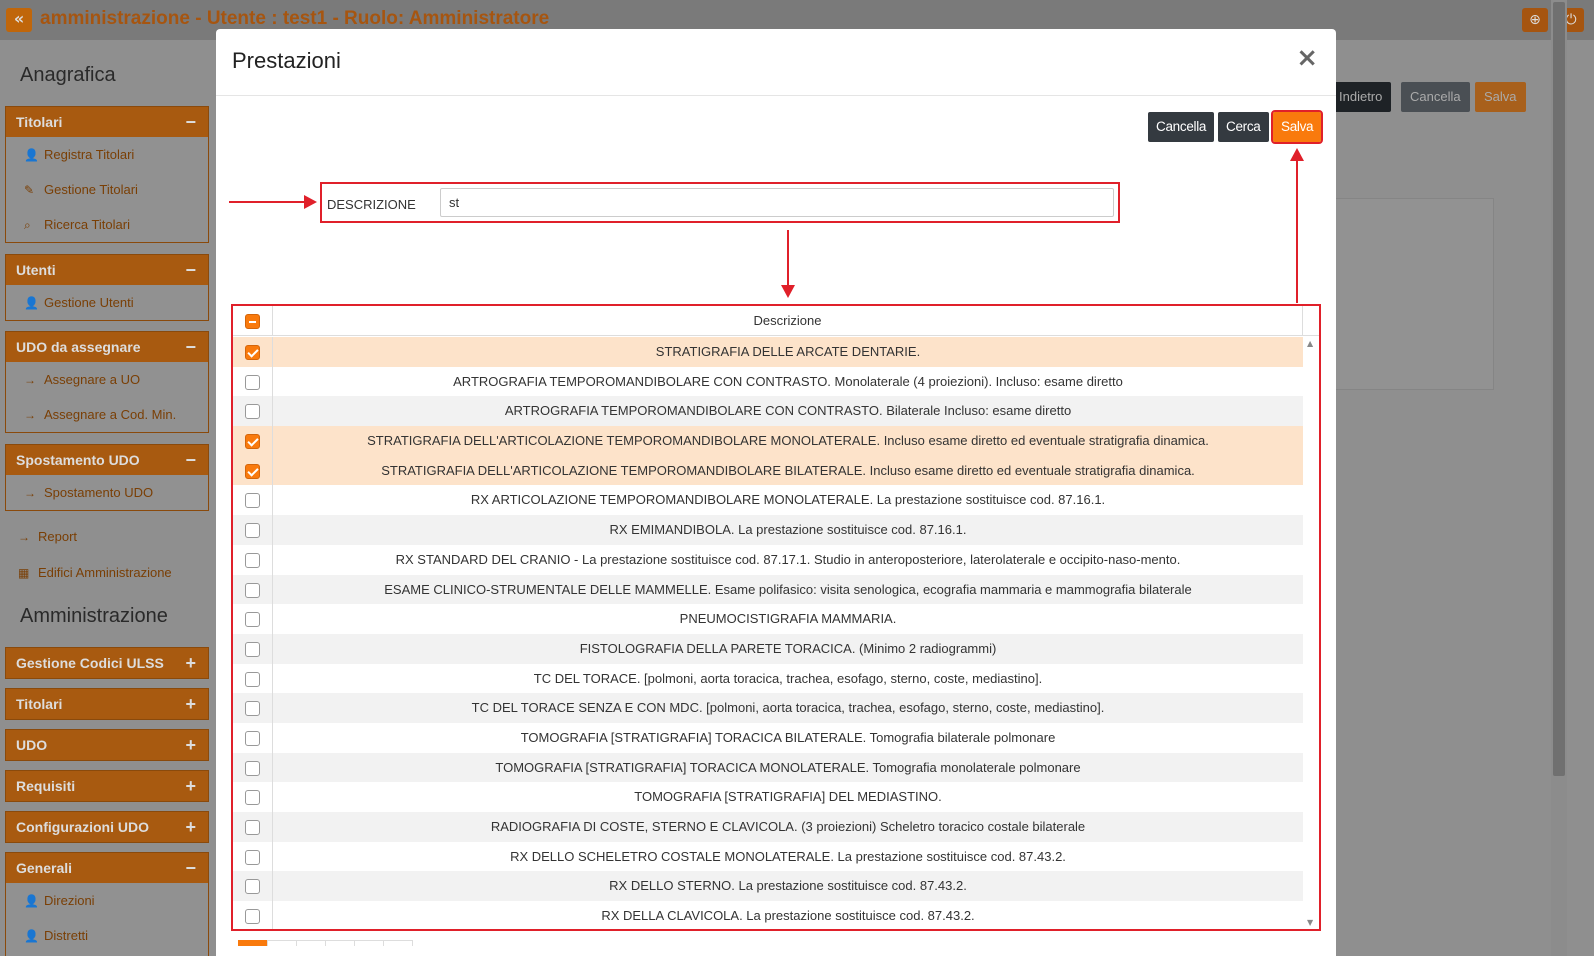 The height and width of the screenshot is (956, 1594). What do you see at coordinates (107, 347) in the screenshot?
I see `panel-header-udo-da-assegnare: UDO da assegnare −` at bounding box center [107, 347].